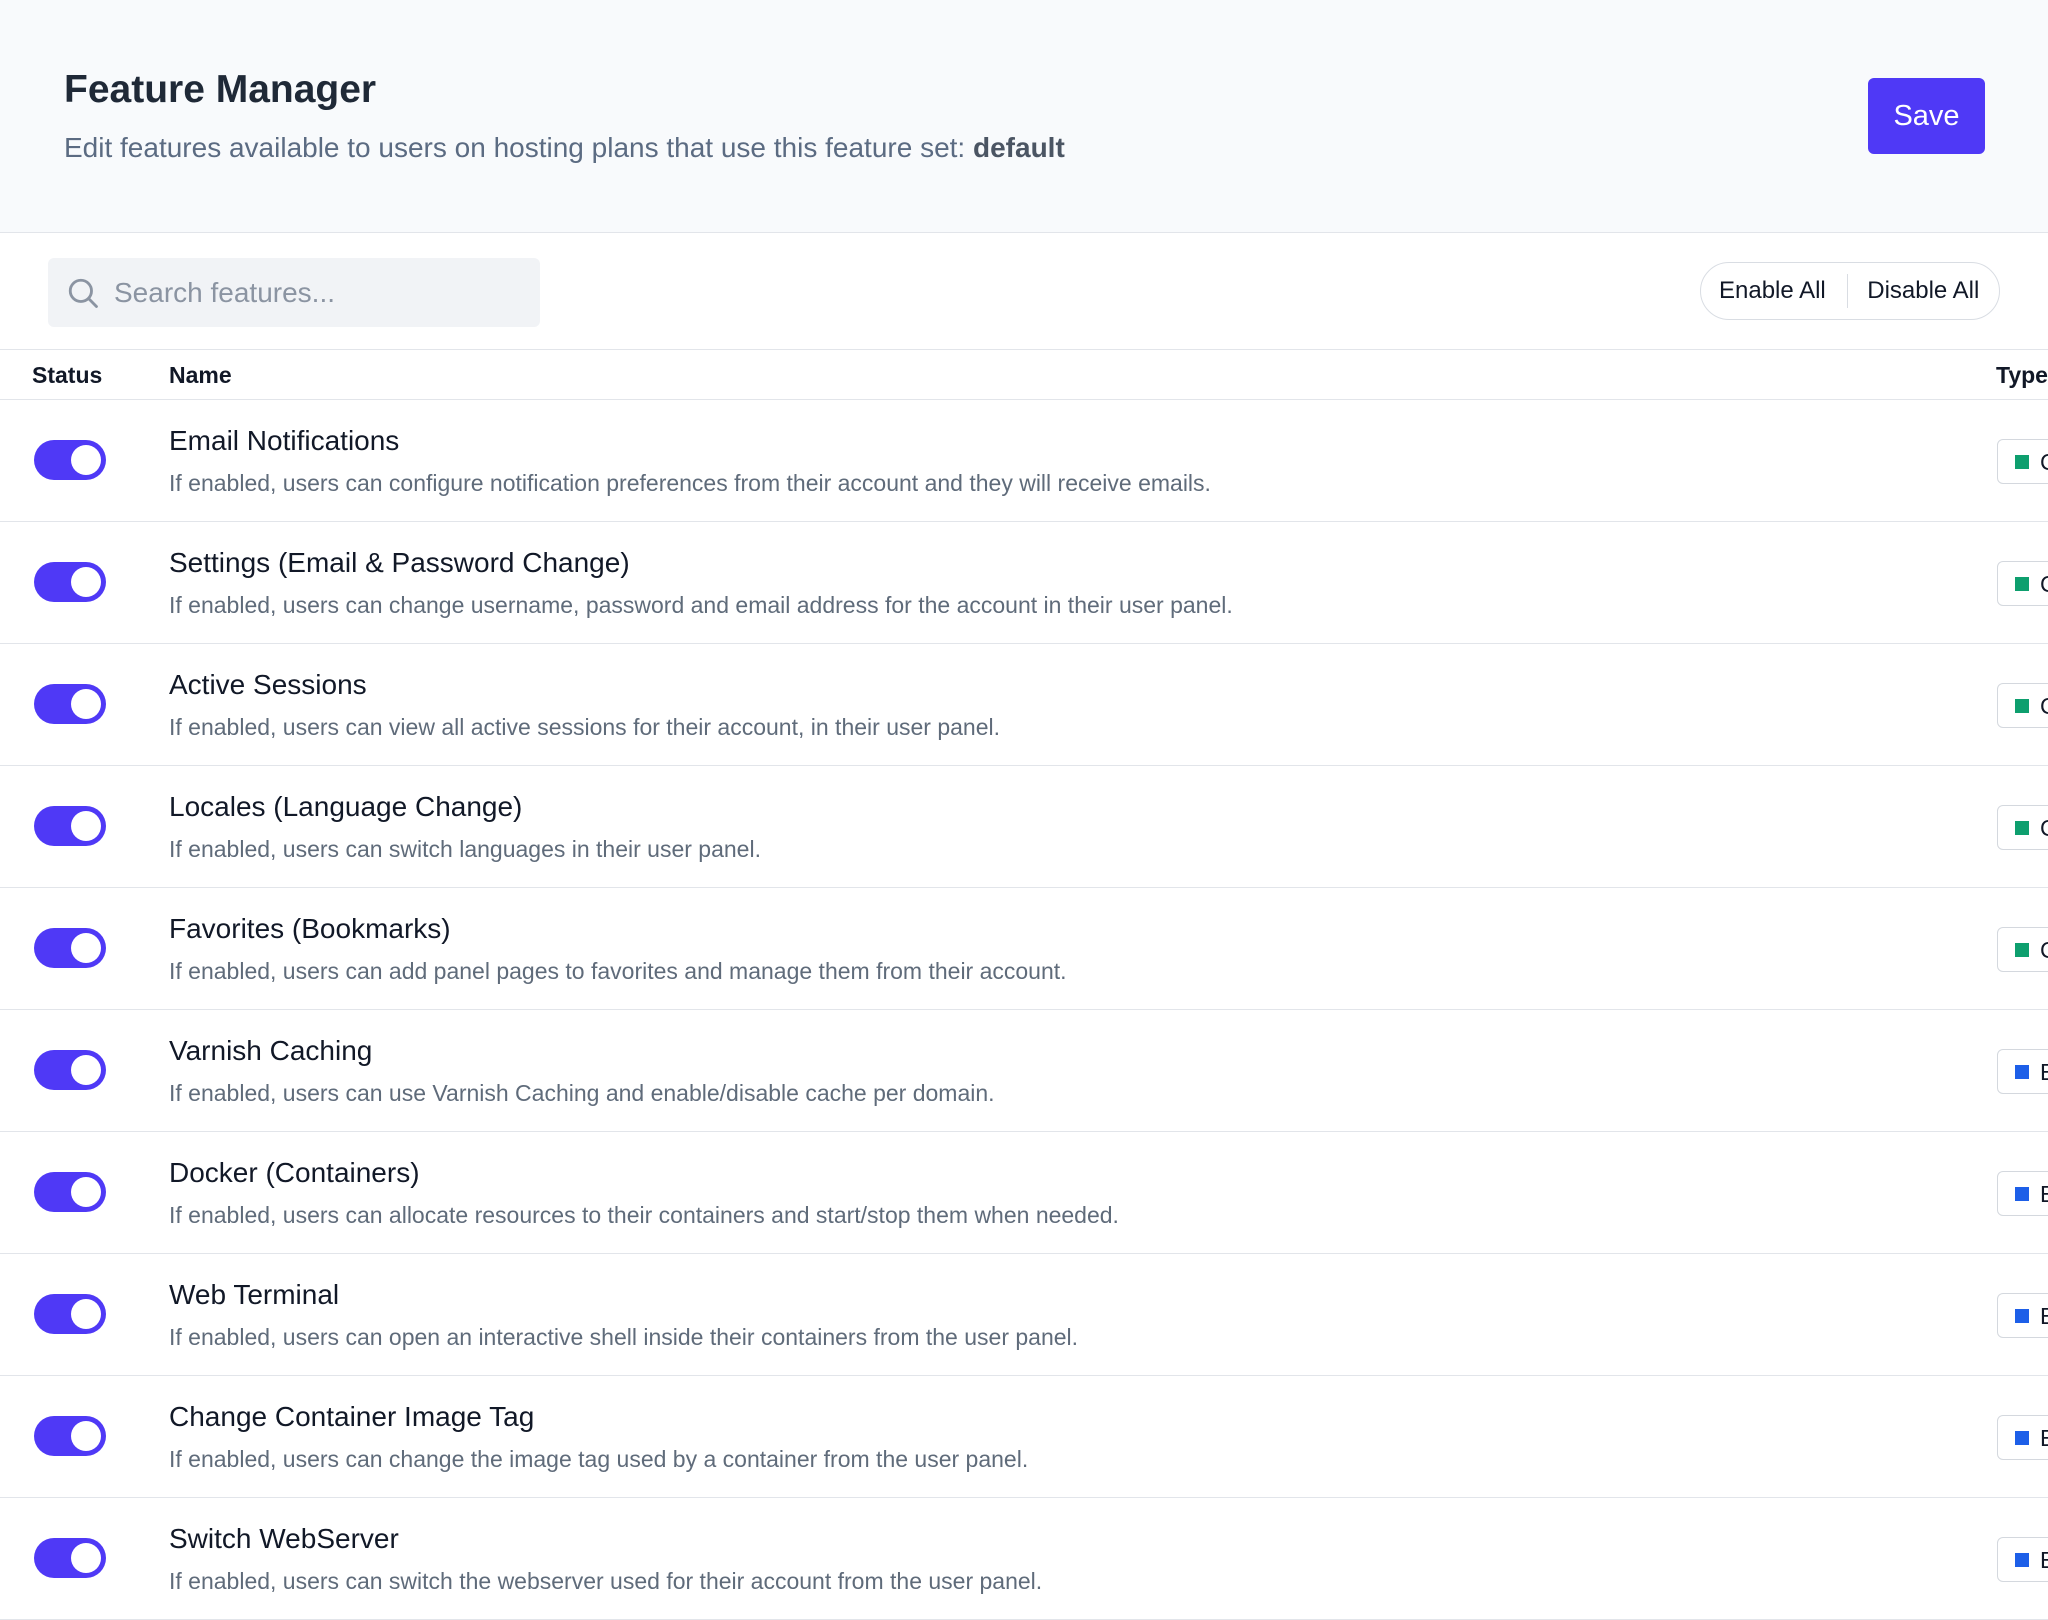  What do you see at coordinates (1926, 116) in the screenshot?
I see `save-button: Save` at bounding box center [1926, 116].